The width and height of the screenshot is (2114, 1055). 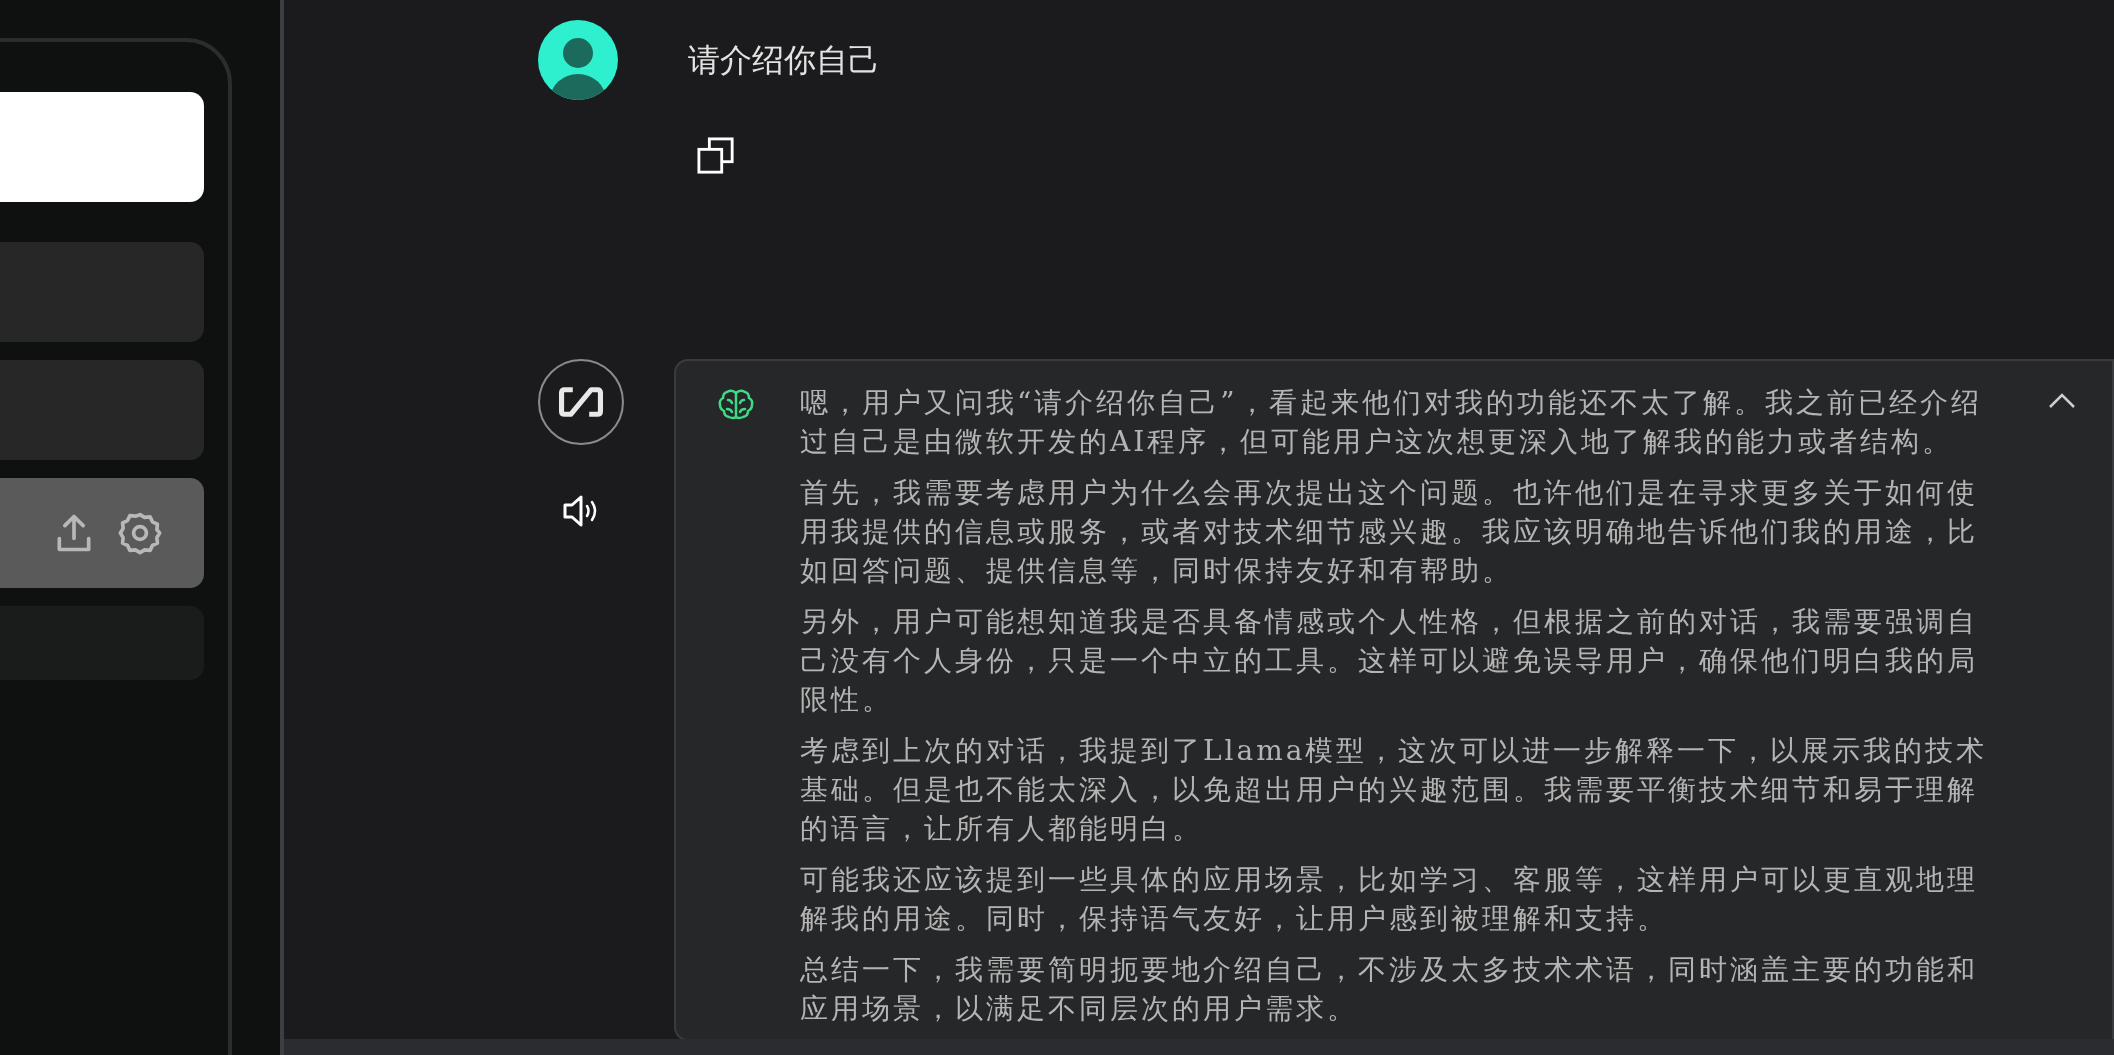 What do you see at coordinates (784, 60) in the screenshot?
I see `user-message: 请介绍你自己` at bounding box center [784, 60].